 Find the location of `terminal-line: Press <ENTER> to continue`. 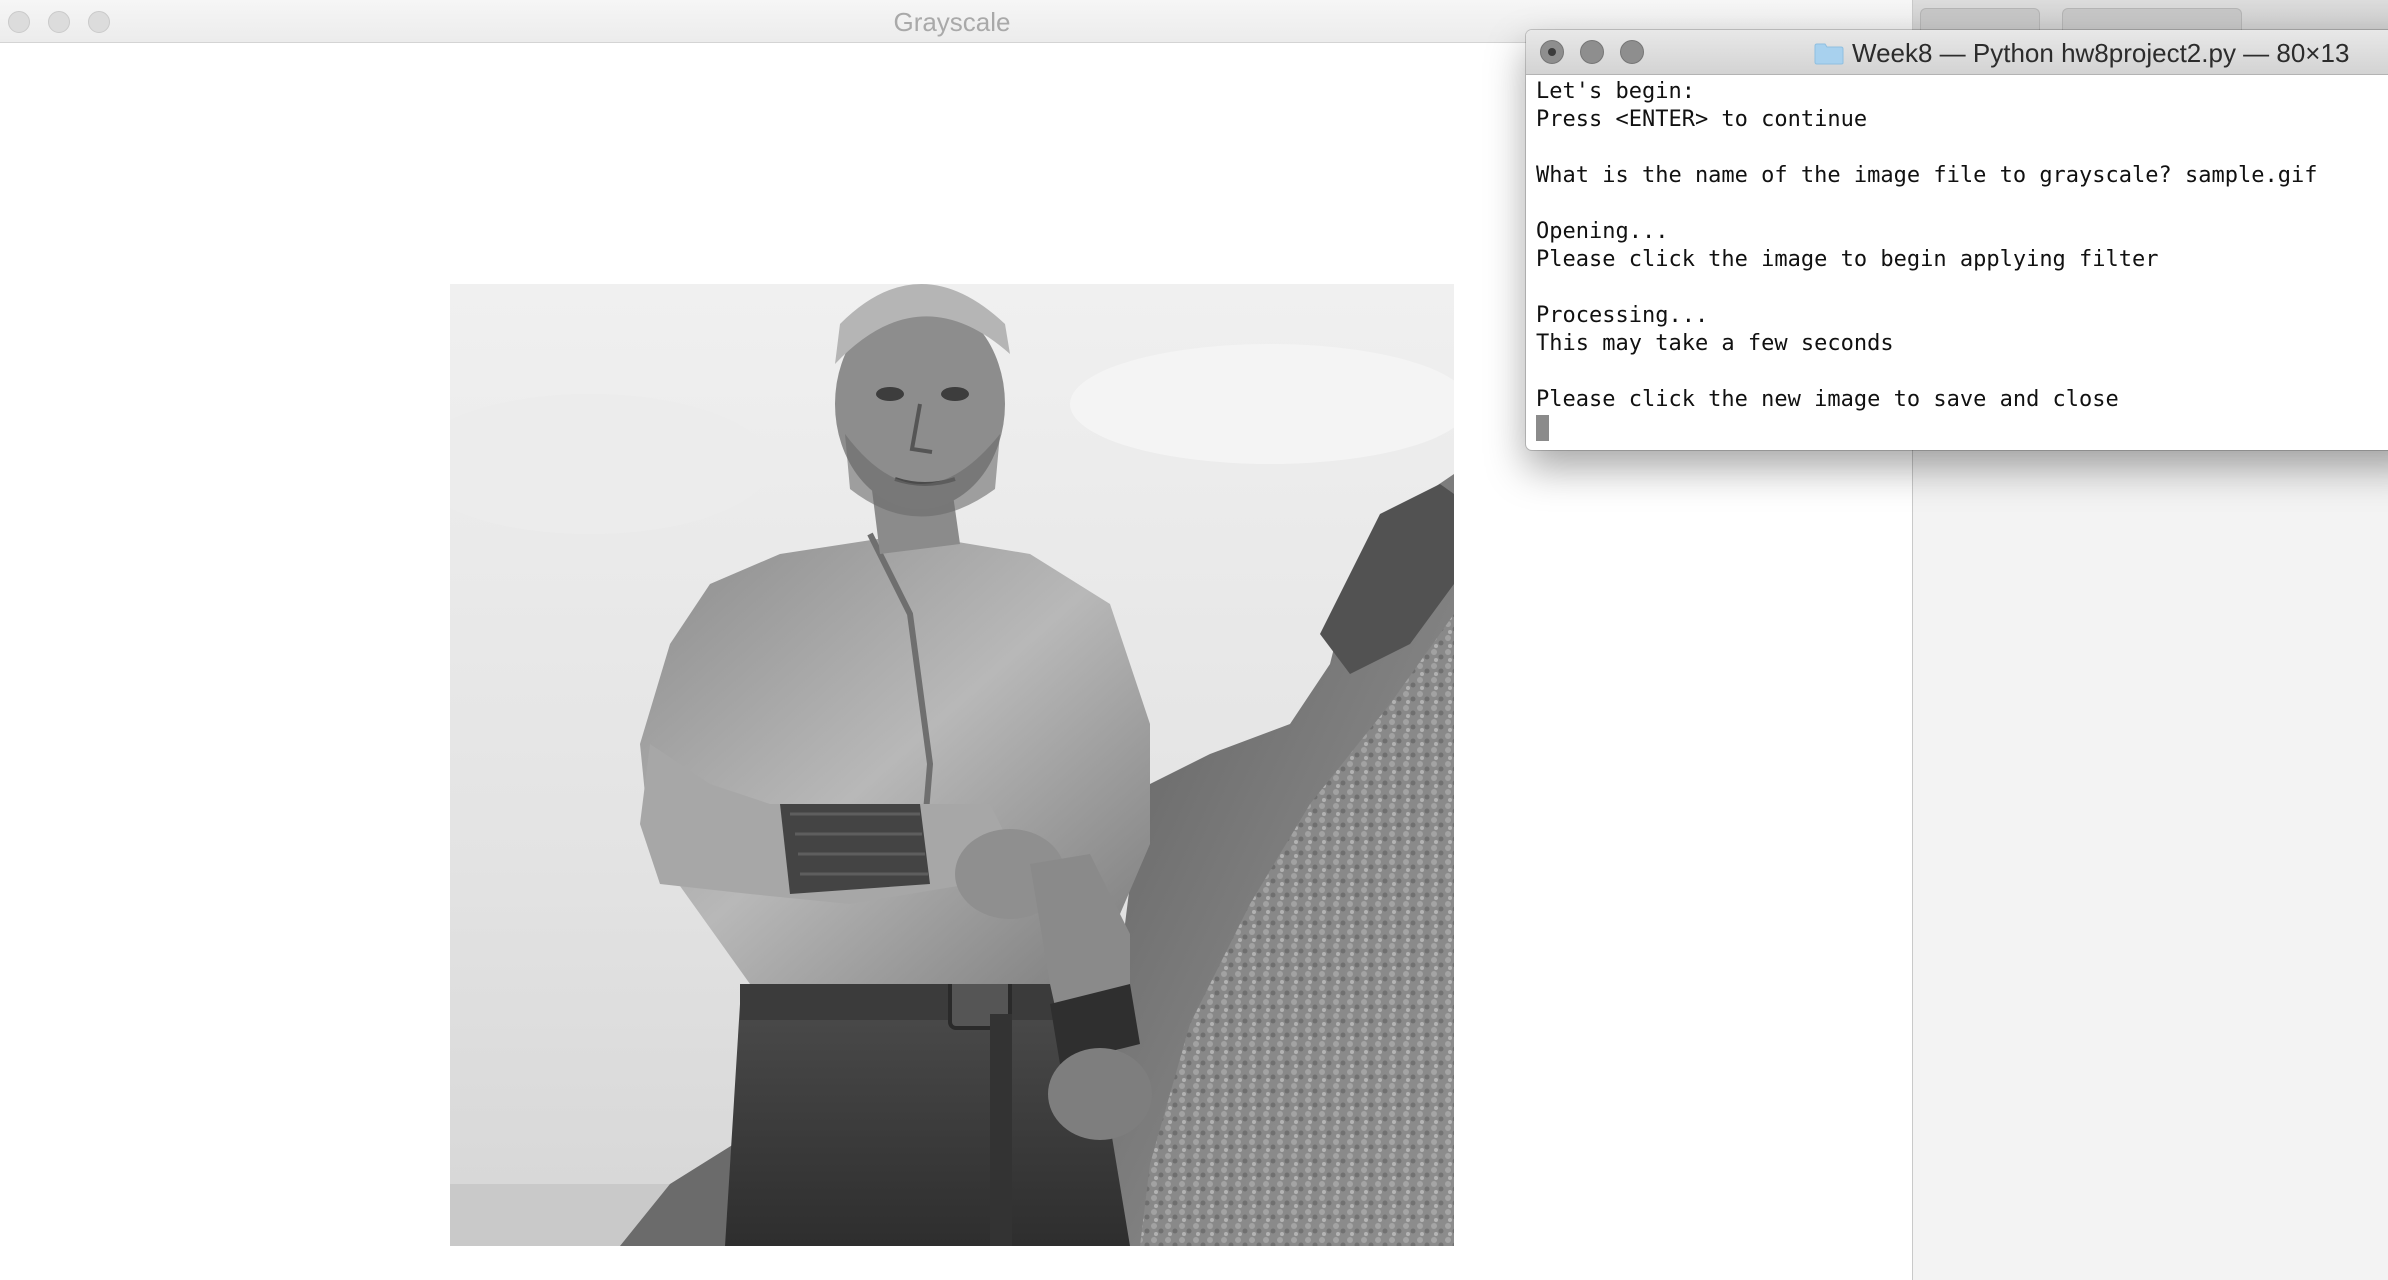

terminal-line: Press <ENTER> to continue is located at coordinates (1702, 119).